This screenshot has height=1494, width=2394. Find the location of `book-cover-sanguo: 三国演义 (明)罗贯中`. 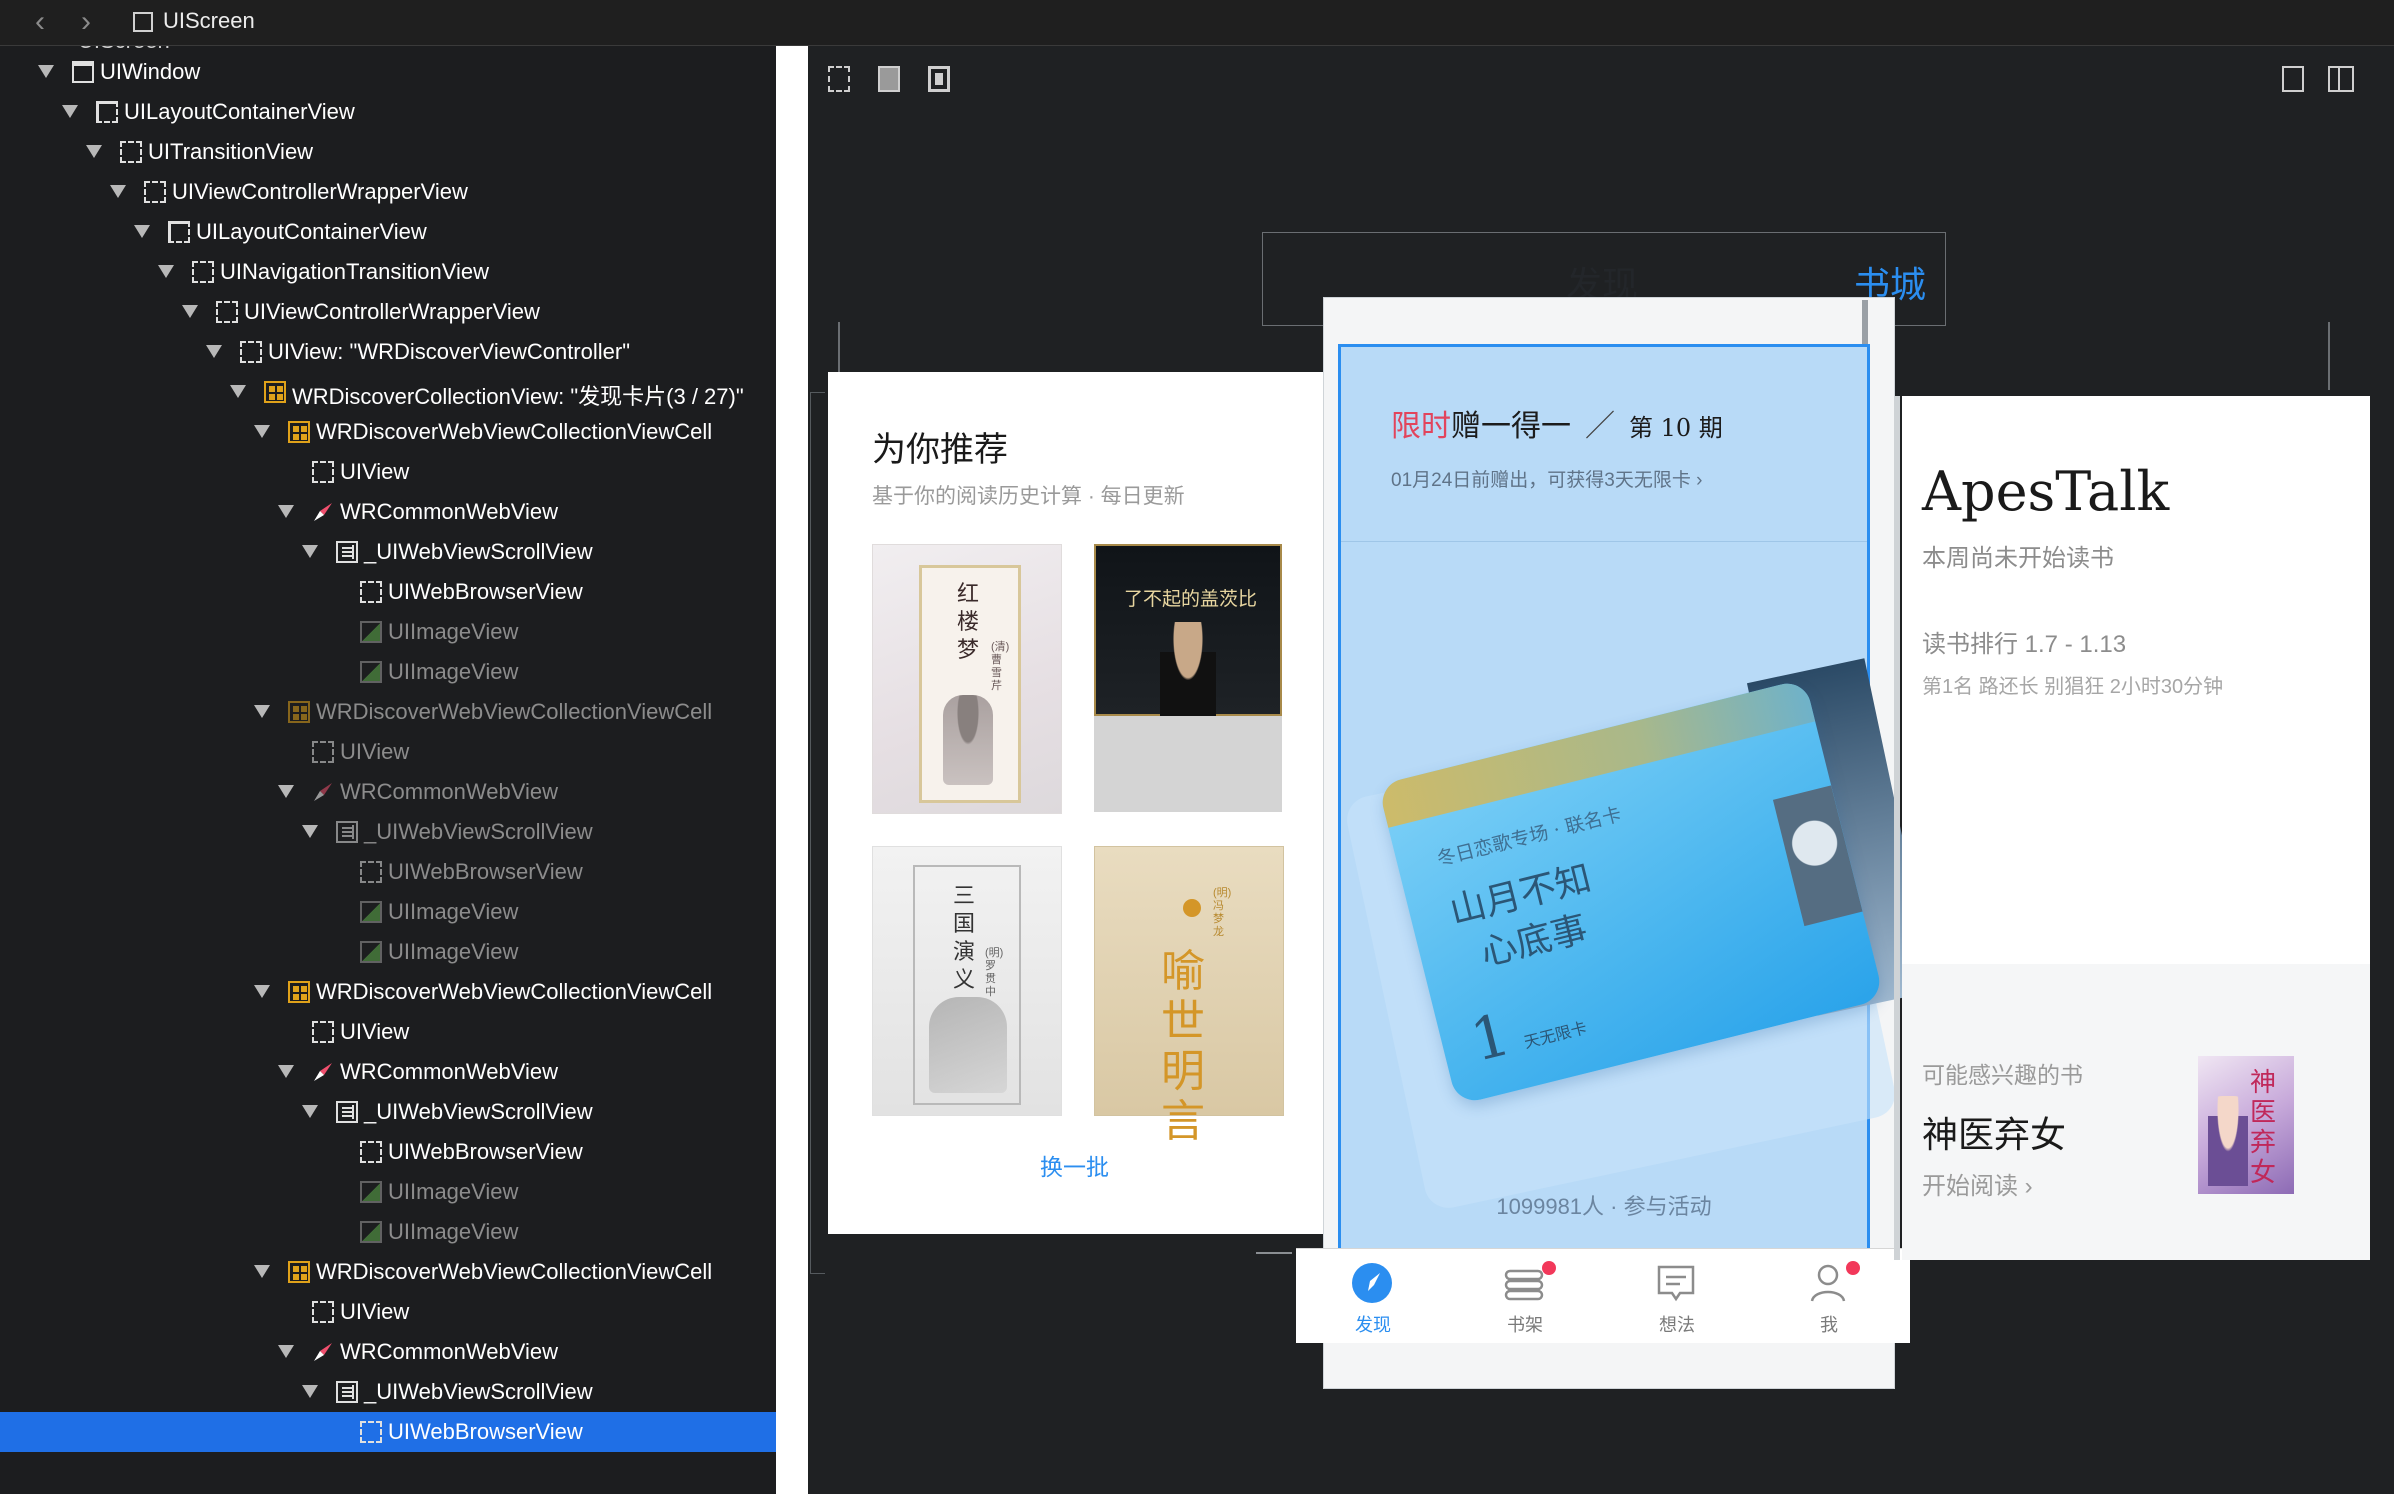

book-cover-sanguo: 三国演义 (明)罗贯中 is located at coordinates (967, 981).